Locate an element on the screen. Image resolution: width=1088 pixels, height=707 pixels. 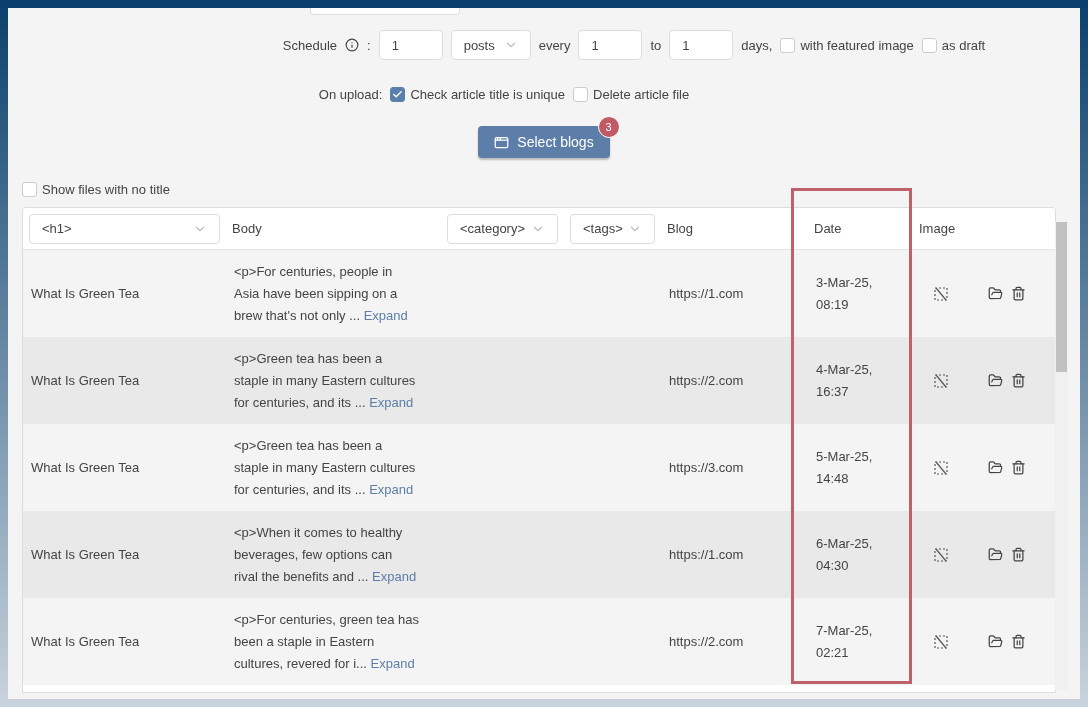
table-row: What Is Green Tea <p>For centuries, people in Asia have been sipping on a brew that's not only ... Expand https://1.com 3-Mar-25, 08:19 is located at coordinates (539, 293).